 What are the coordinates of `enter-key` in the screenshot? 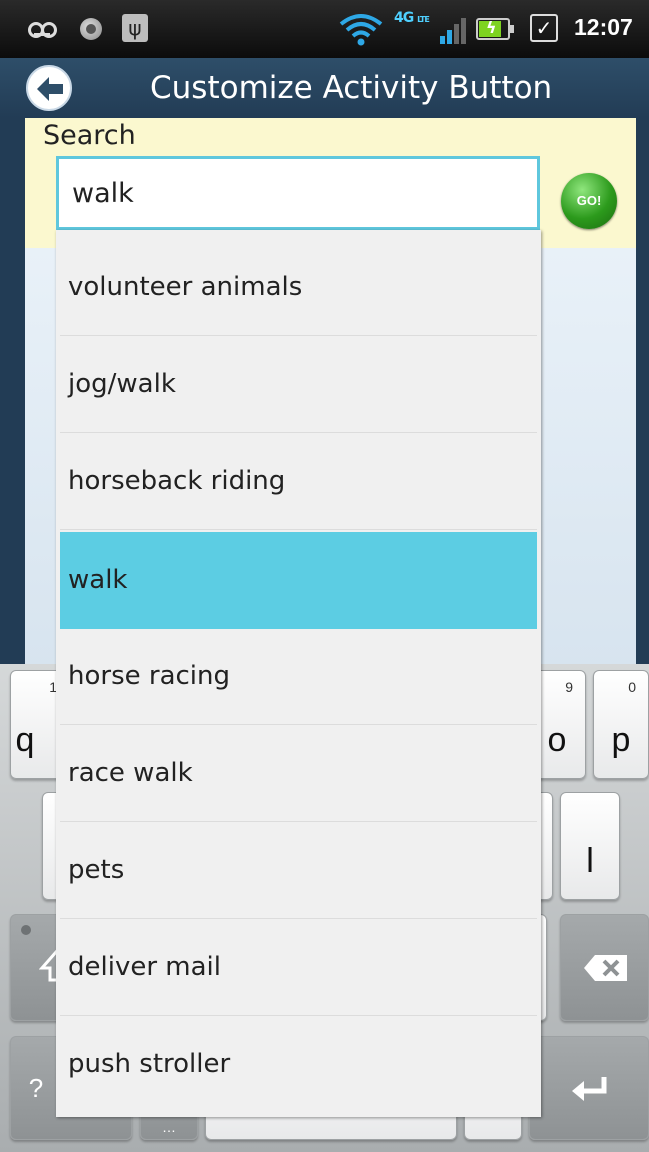 It's located at (589, 1088).